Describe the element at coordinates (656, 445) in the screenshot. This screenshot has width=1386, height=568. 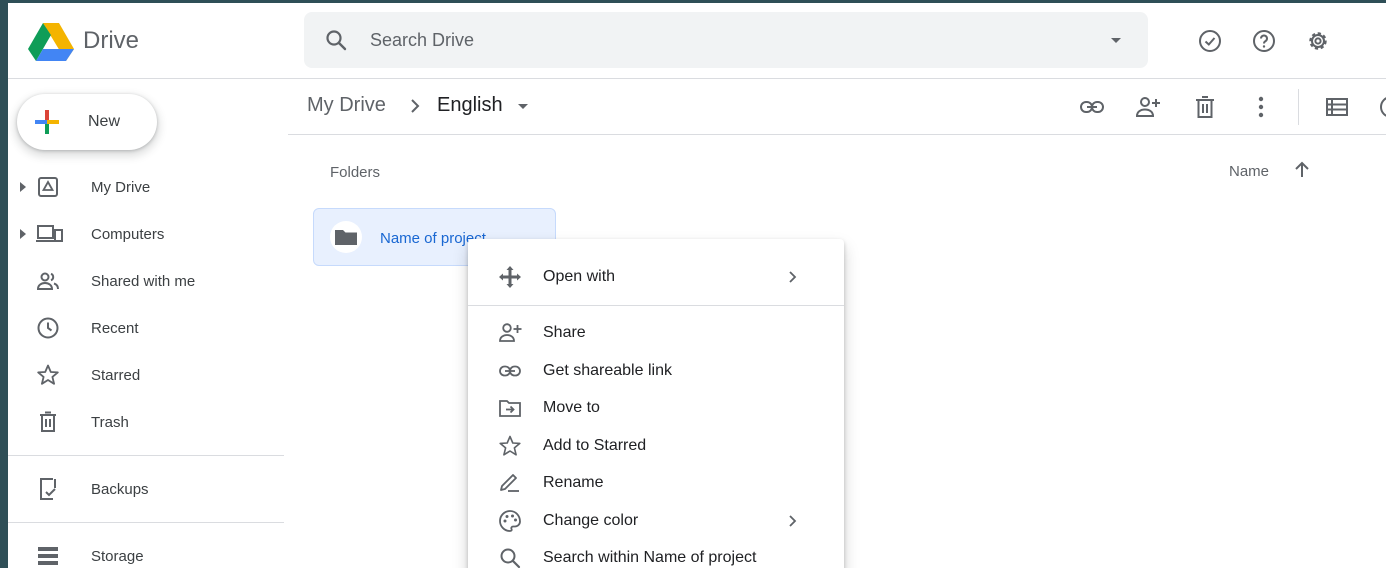
I see `menu-item-add-to-starred: Add to Starred` at that location.